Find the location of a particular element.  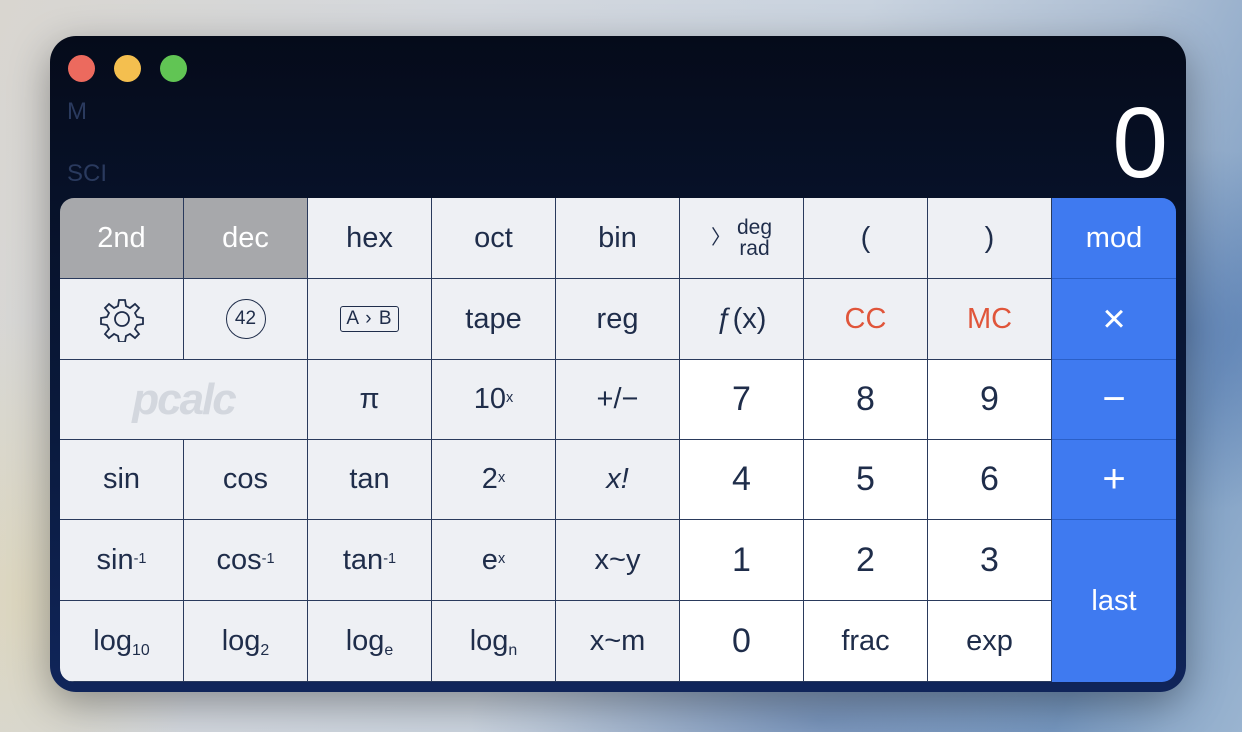

plus-minus-key: +/− is located at coordinates (618, 400).